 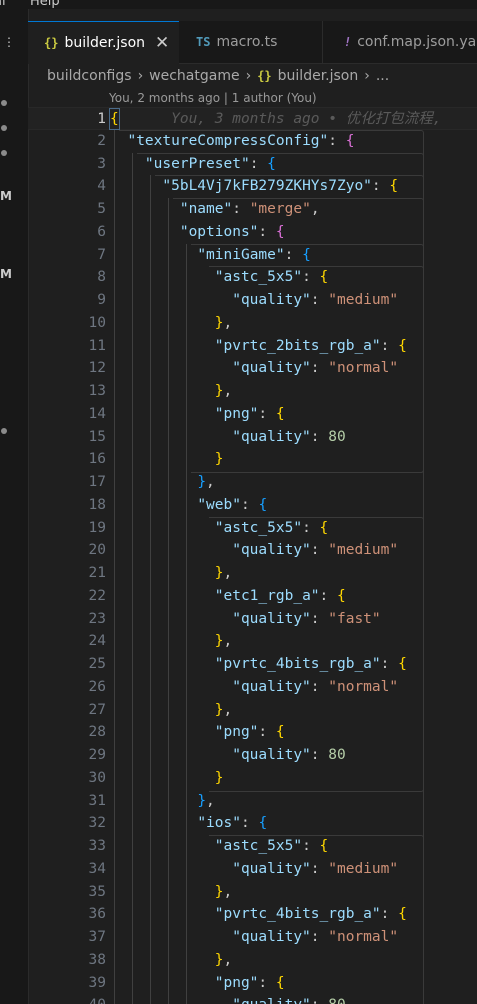 What do you see at coordinates (97, 618) in the screenshot?
I see `line-number: 23` at bounding box center [97, 618].